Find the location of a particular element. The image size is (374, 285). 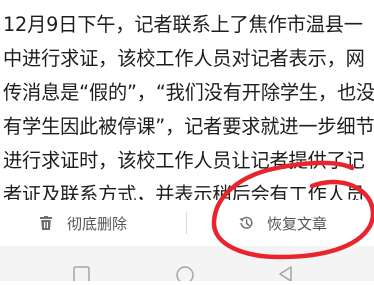

restore-article-button: 恢复文章 is located at coordinates (282, 223).